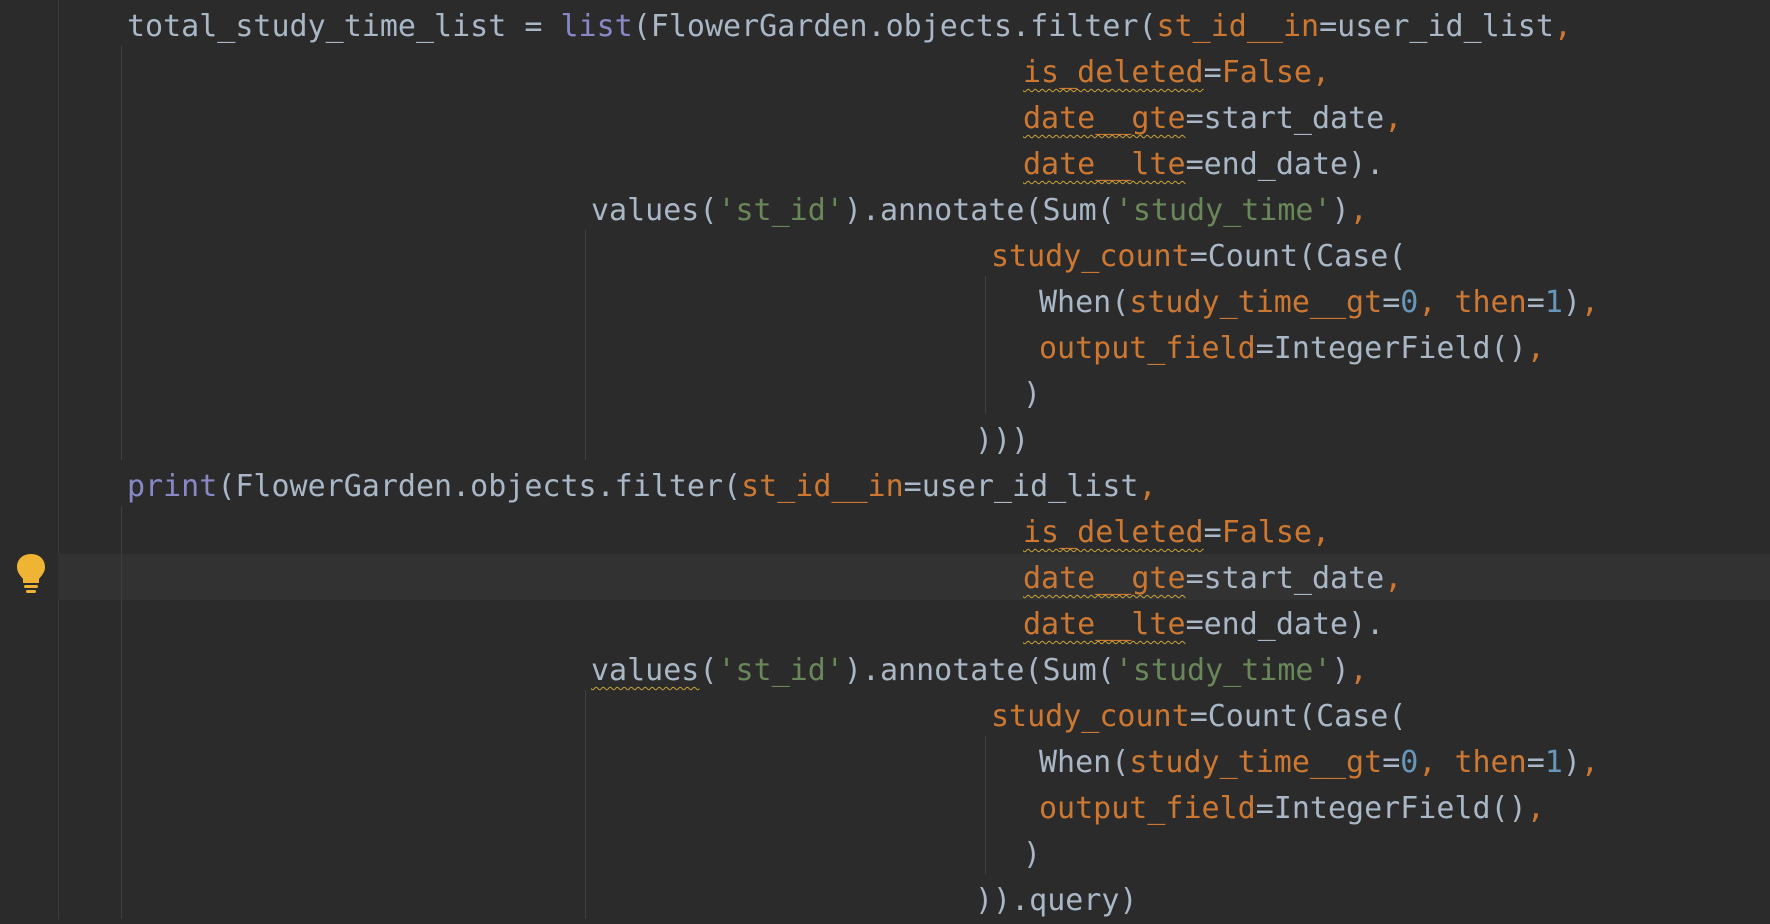 This screenshot has width=1770, height=924. Describe the element at coordinates (344, 26) in the screenshot. I see `code-token: total_study_time_list =` at that location.